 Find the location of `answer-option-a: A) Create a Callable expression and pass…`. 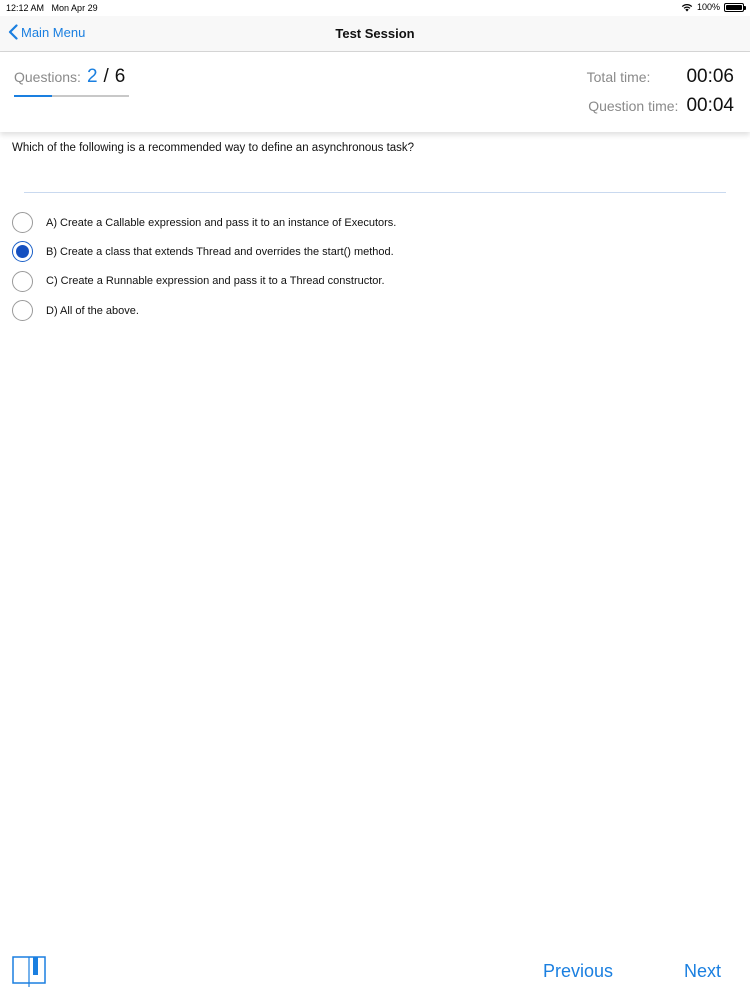

answer-option-a: A) Create a Callable expression and pass… is located at coordinates (204, 222).